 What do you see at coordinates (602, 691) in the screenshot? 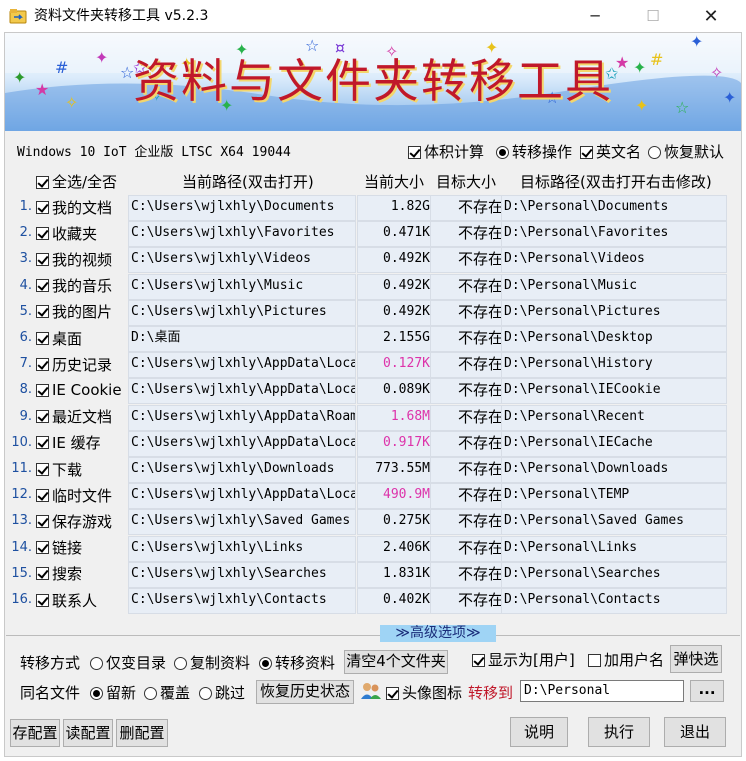
I see `destination-input: D:\Personal` at bounding box center [602, 691].